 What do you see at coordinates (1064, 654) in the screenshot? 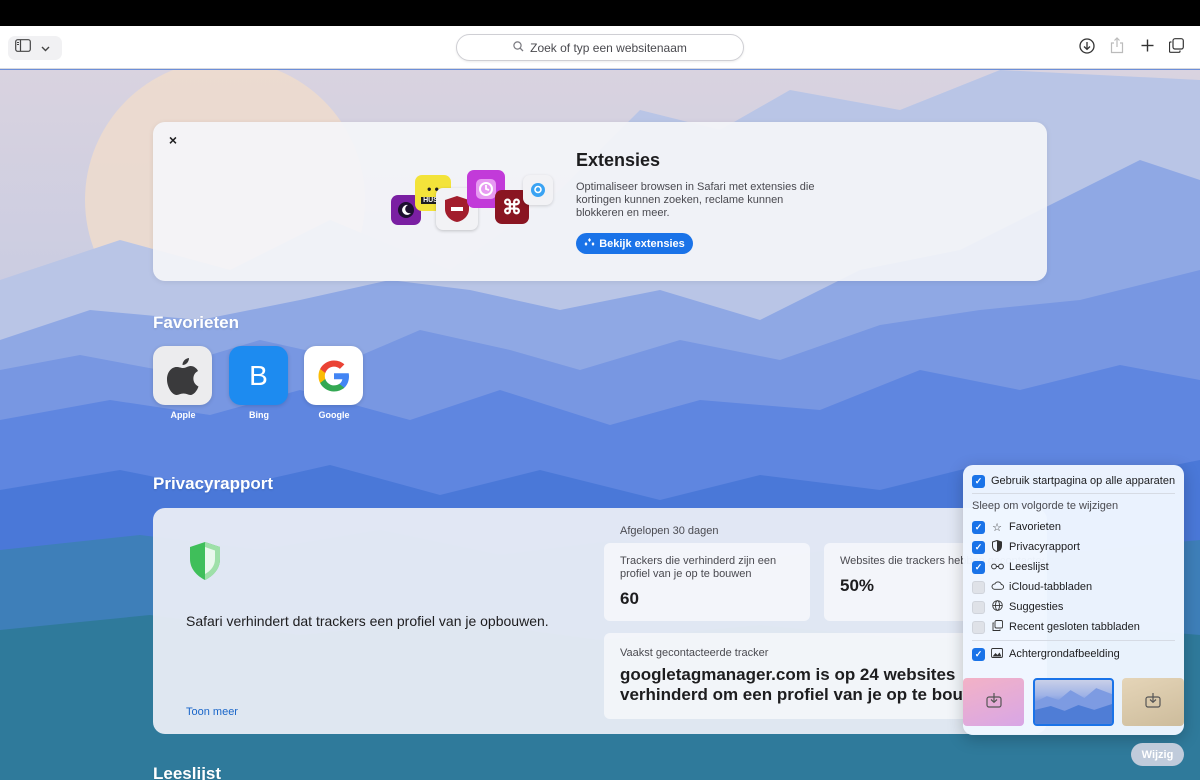
I see `background-image-label: Achtergrondafbeelding` at bounding box center [1064, 654].